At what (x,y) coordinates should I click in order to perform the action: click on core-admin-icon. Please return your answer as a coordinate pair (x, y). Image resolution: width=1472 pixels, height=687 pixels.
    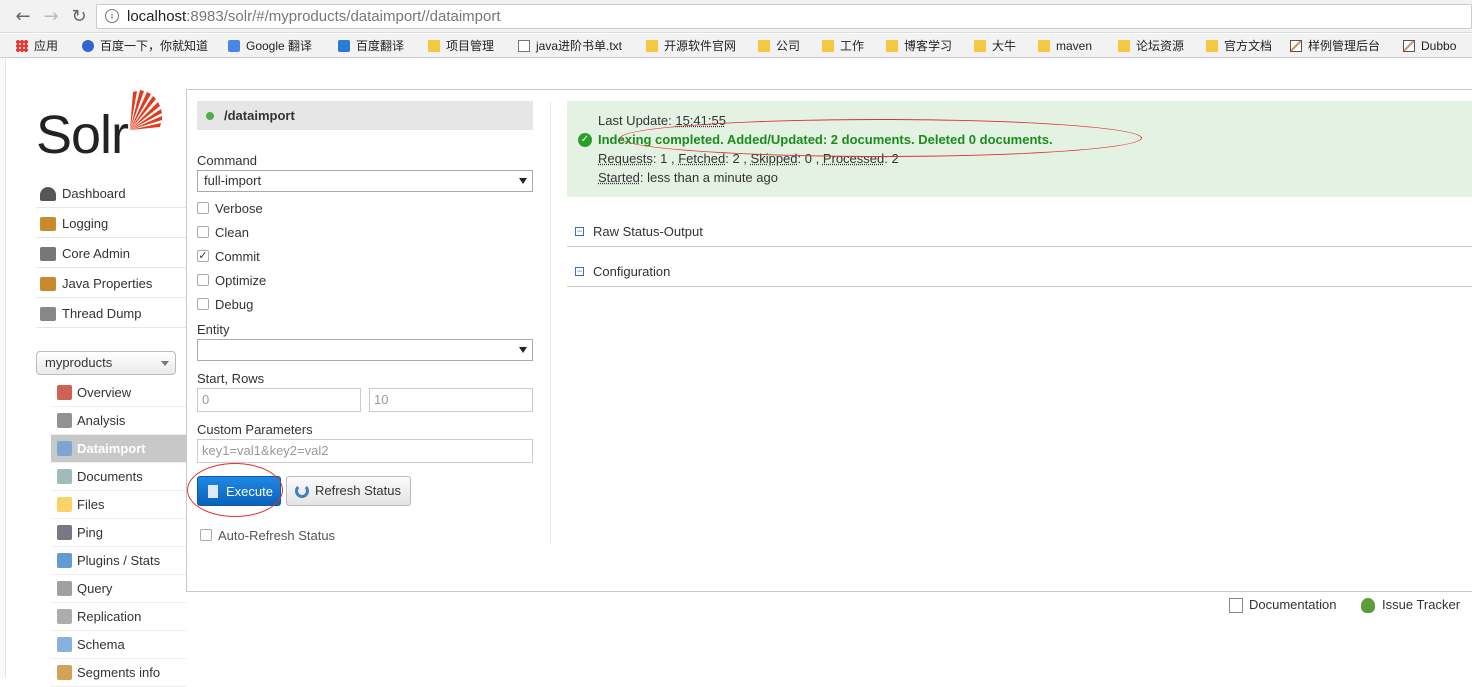
    Looking at the image, I should click on (48, 254).